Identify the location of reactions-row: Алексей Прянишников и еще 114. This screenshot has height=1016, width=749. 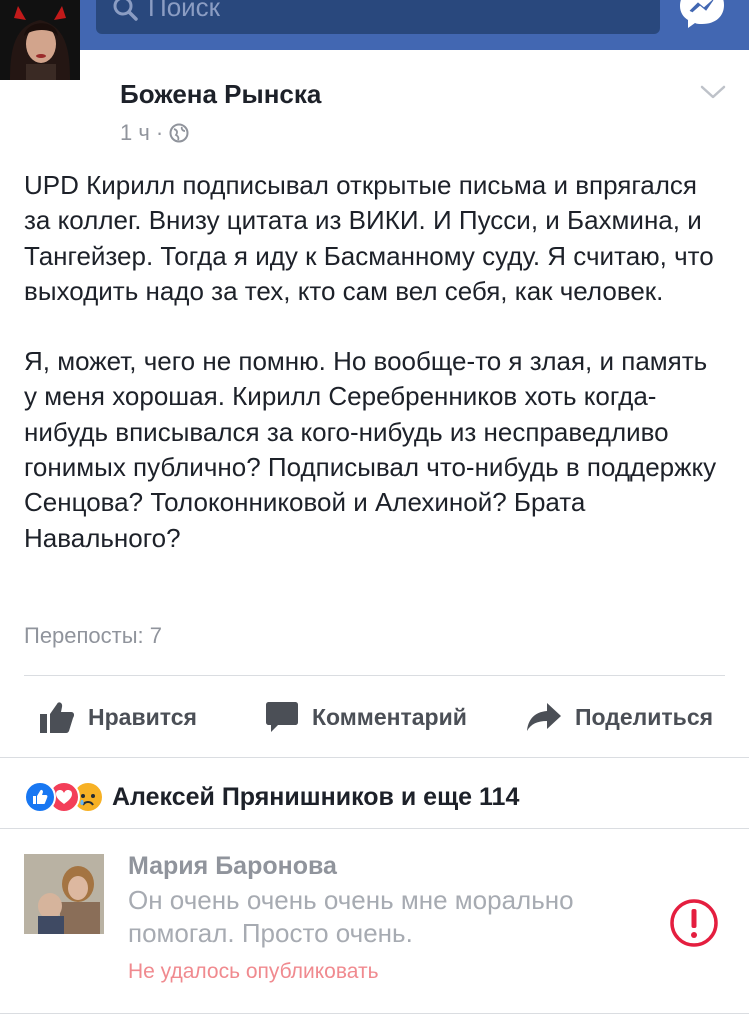
(271, 797).